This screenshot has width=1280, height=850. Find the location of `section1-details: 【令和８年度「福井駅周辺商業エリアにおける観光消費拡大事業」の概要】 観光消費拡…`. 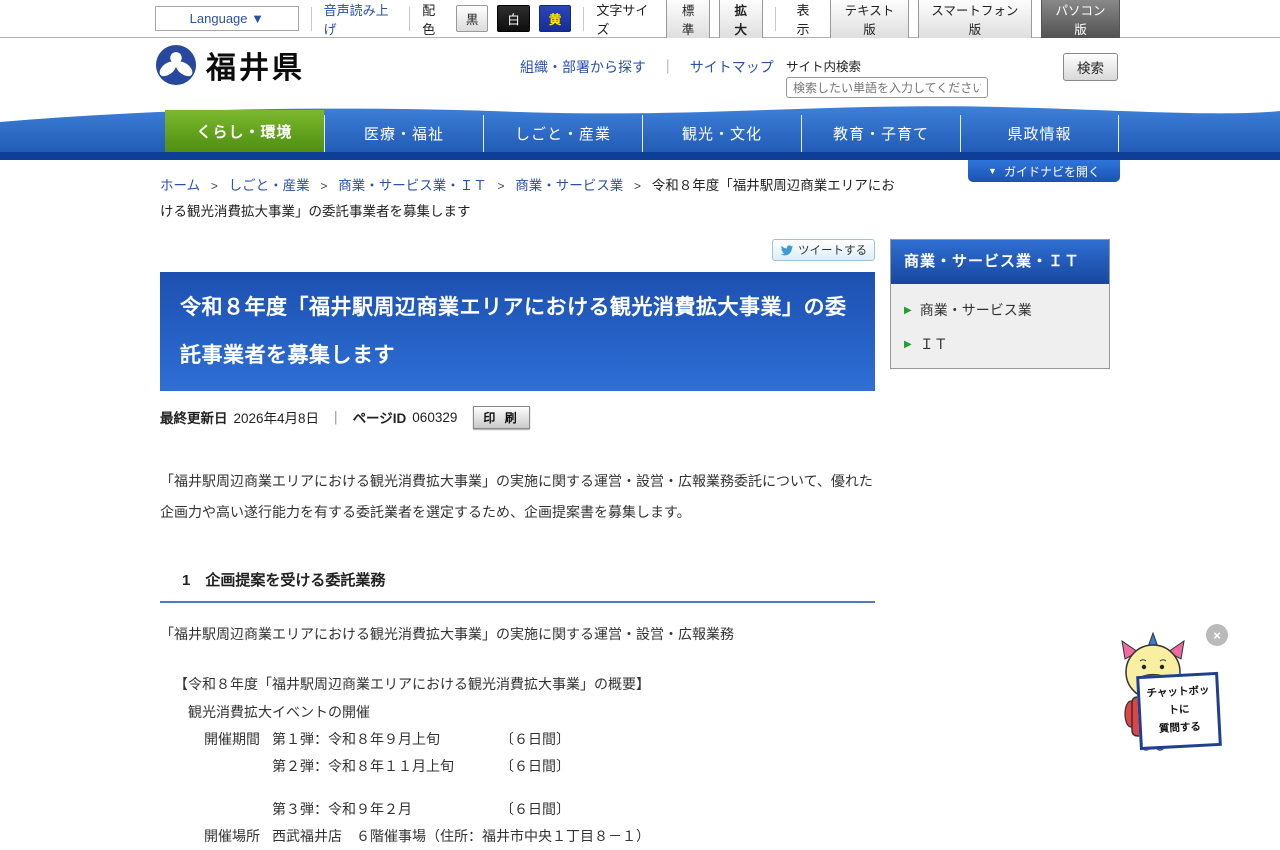

section1-details: 【令和８年度「福井駅周辺商業エリアにおける観光消費拡大事業」の概要】 観光消費拡… is located at coordinates (517, 760).